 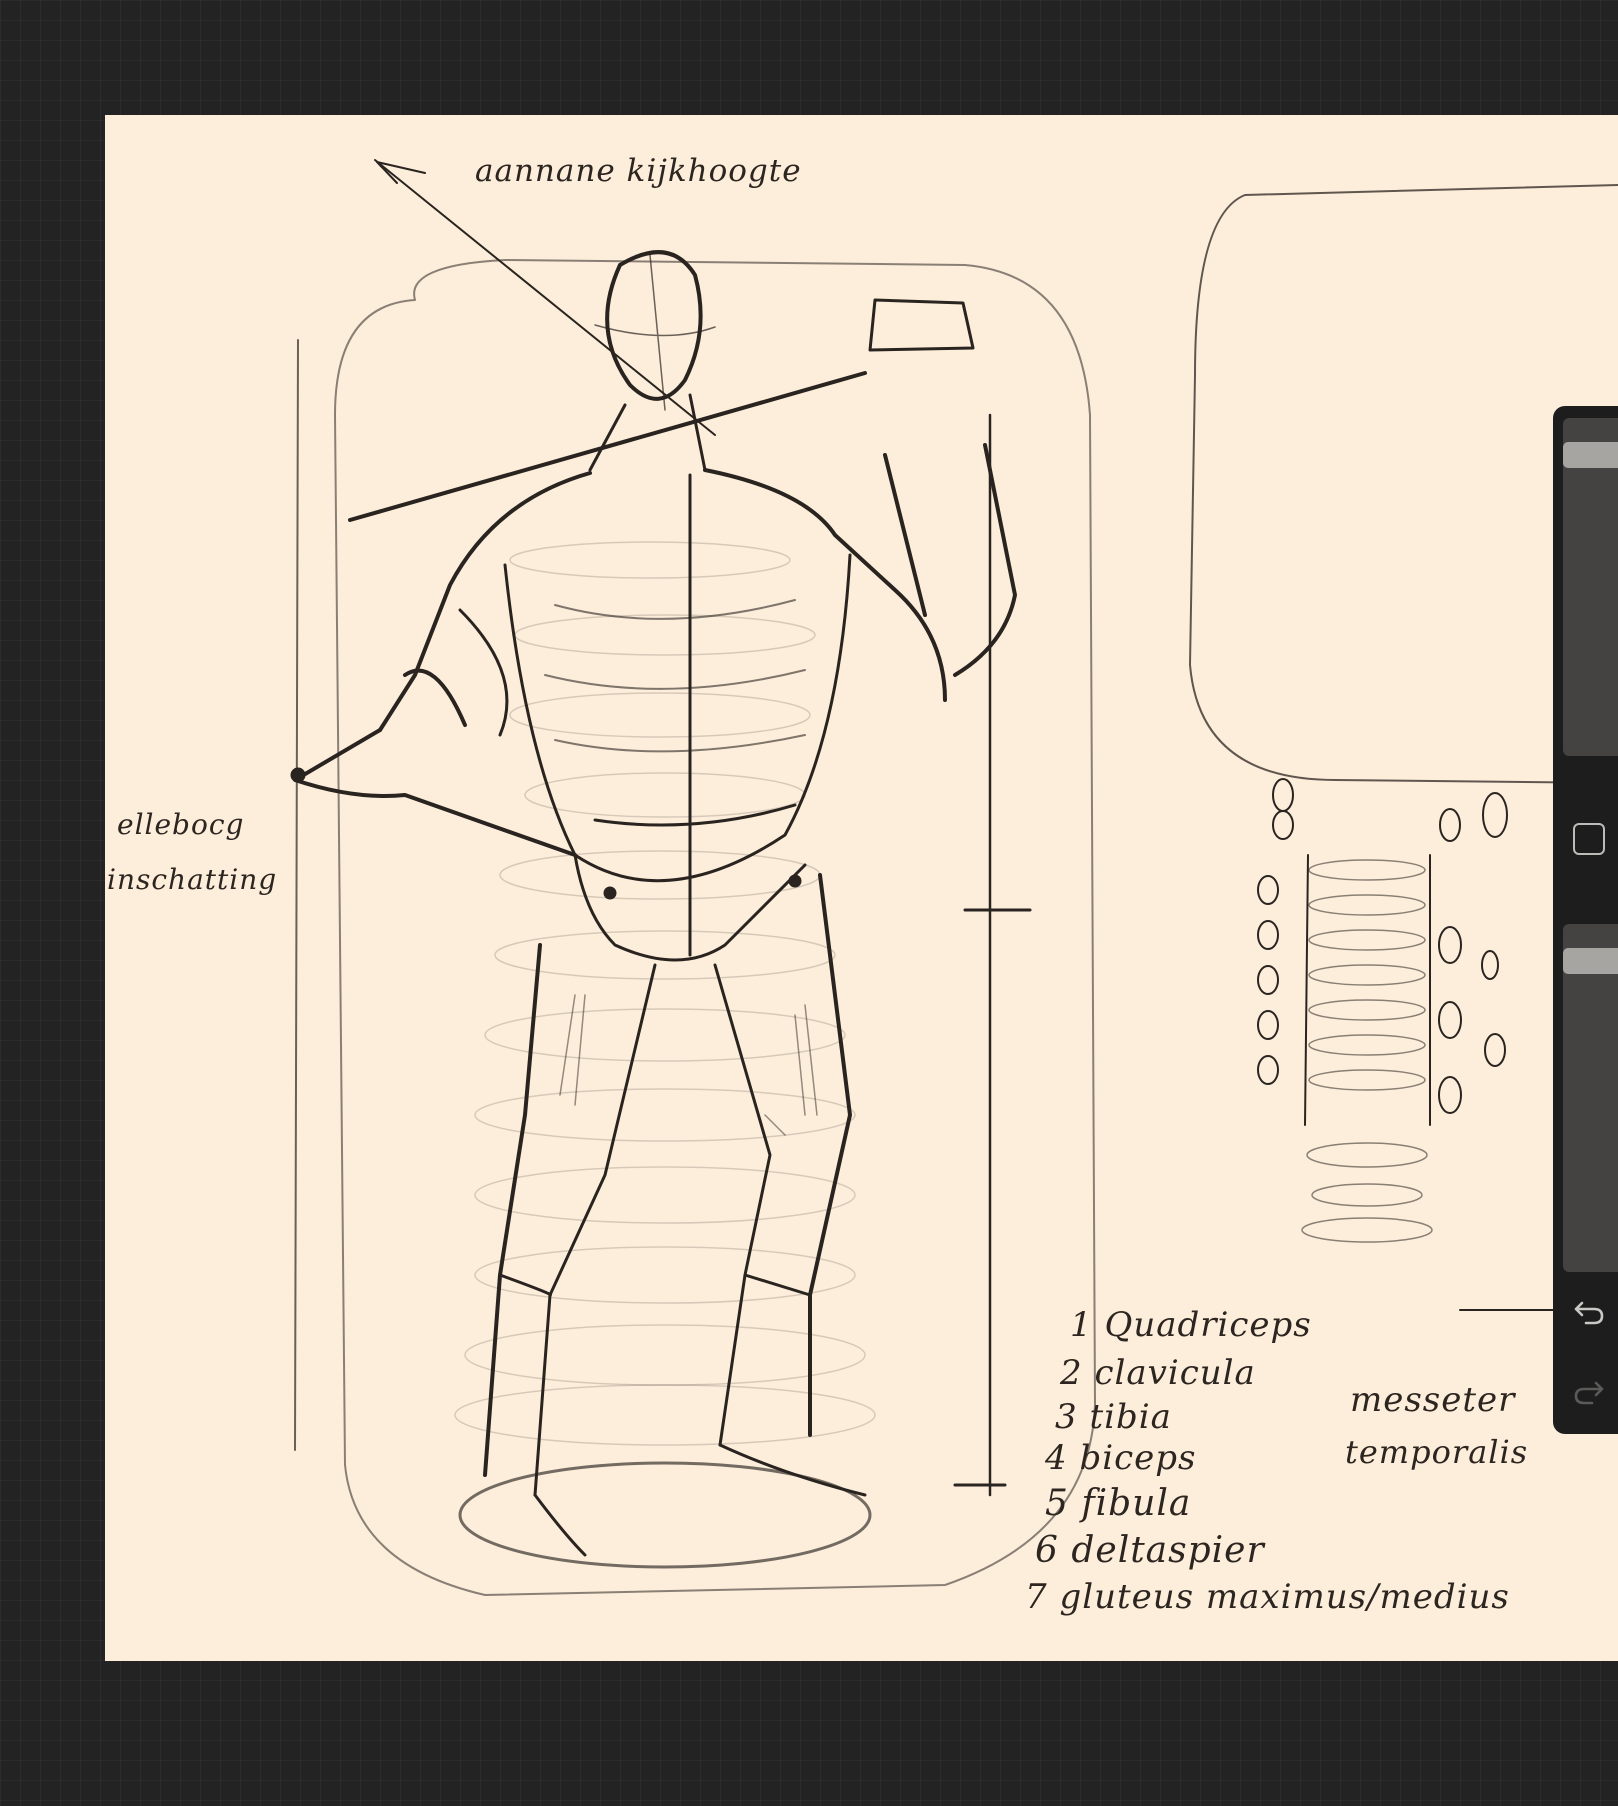 What do you see at coordinates (1590, 1098) in the screenshot?
I see `opacity-slider` at bounding box center [1590, 1098].